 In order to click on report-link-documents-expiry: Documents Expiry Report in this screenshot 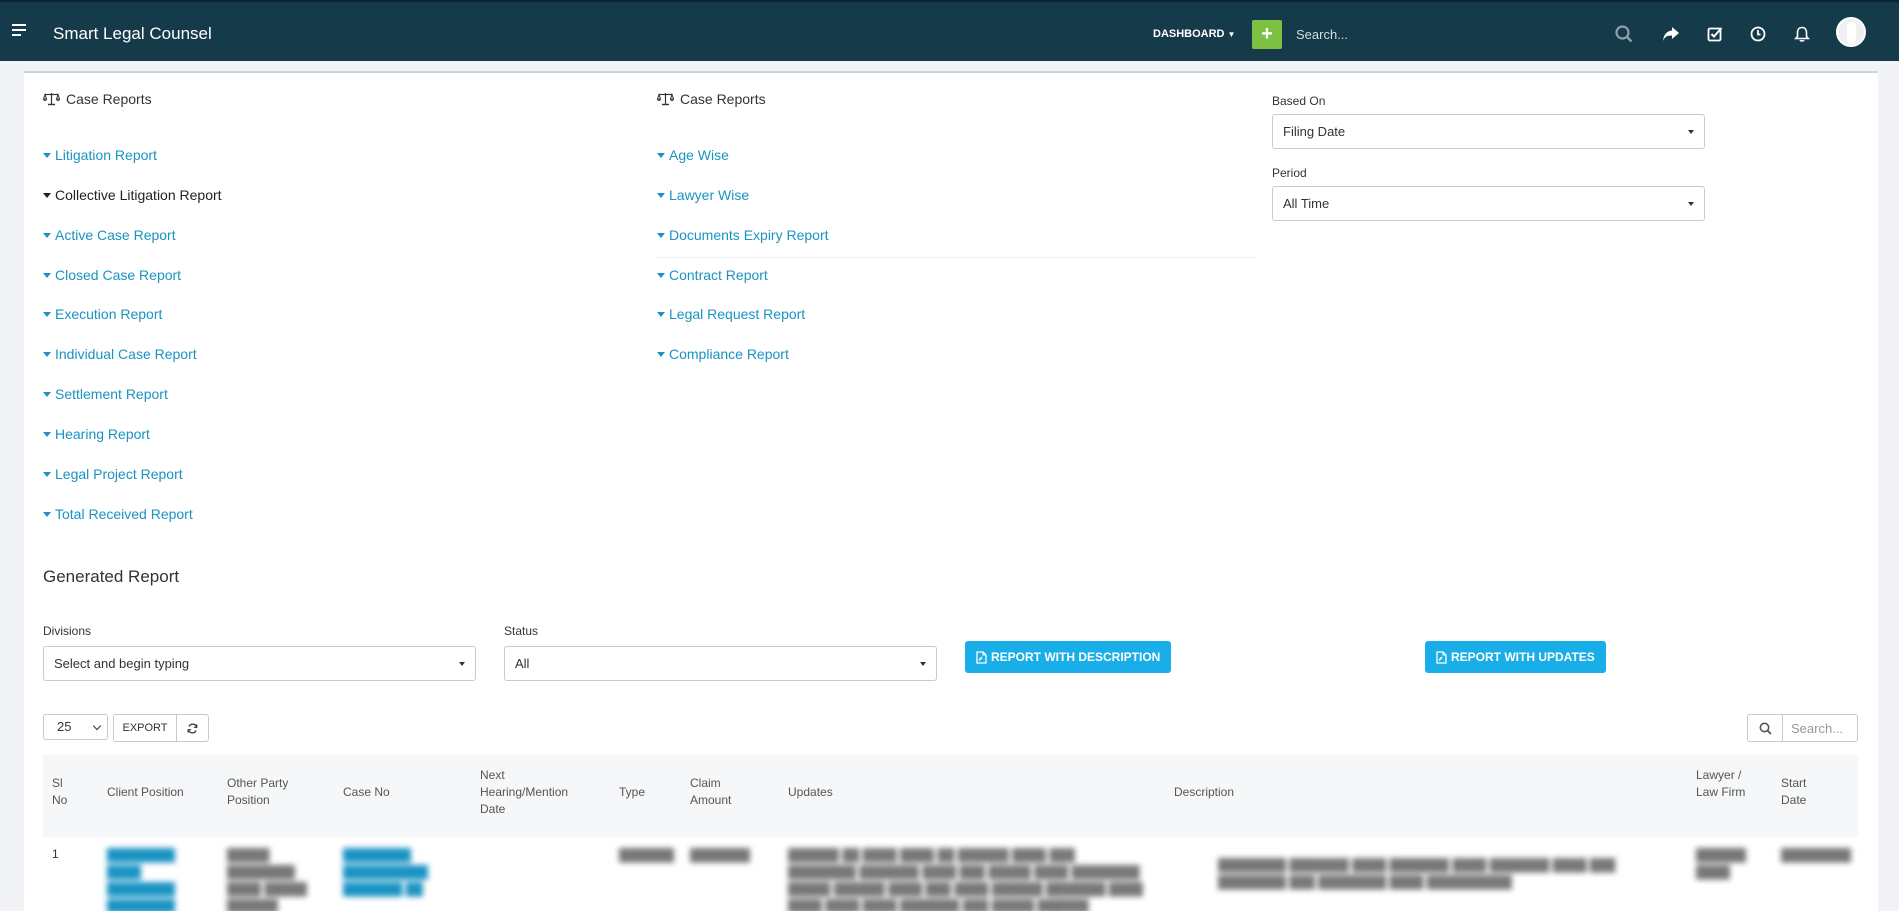, I will do `click(743, 235)`.